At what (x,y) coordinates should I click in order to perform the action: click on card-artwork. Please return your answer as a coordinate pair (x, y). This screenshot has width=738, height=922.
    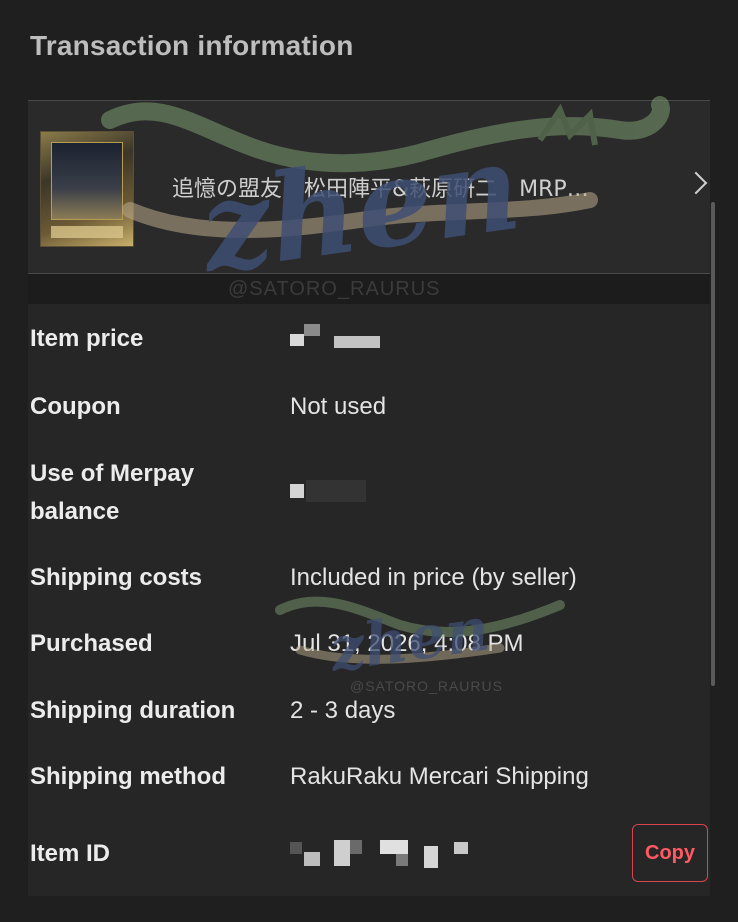
    Looking at the image, I should click on (87, 181).